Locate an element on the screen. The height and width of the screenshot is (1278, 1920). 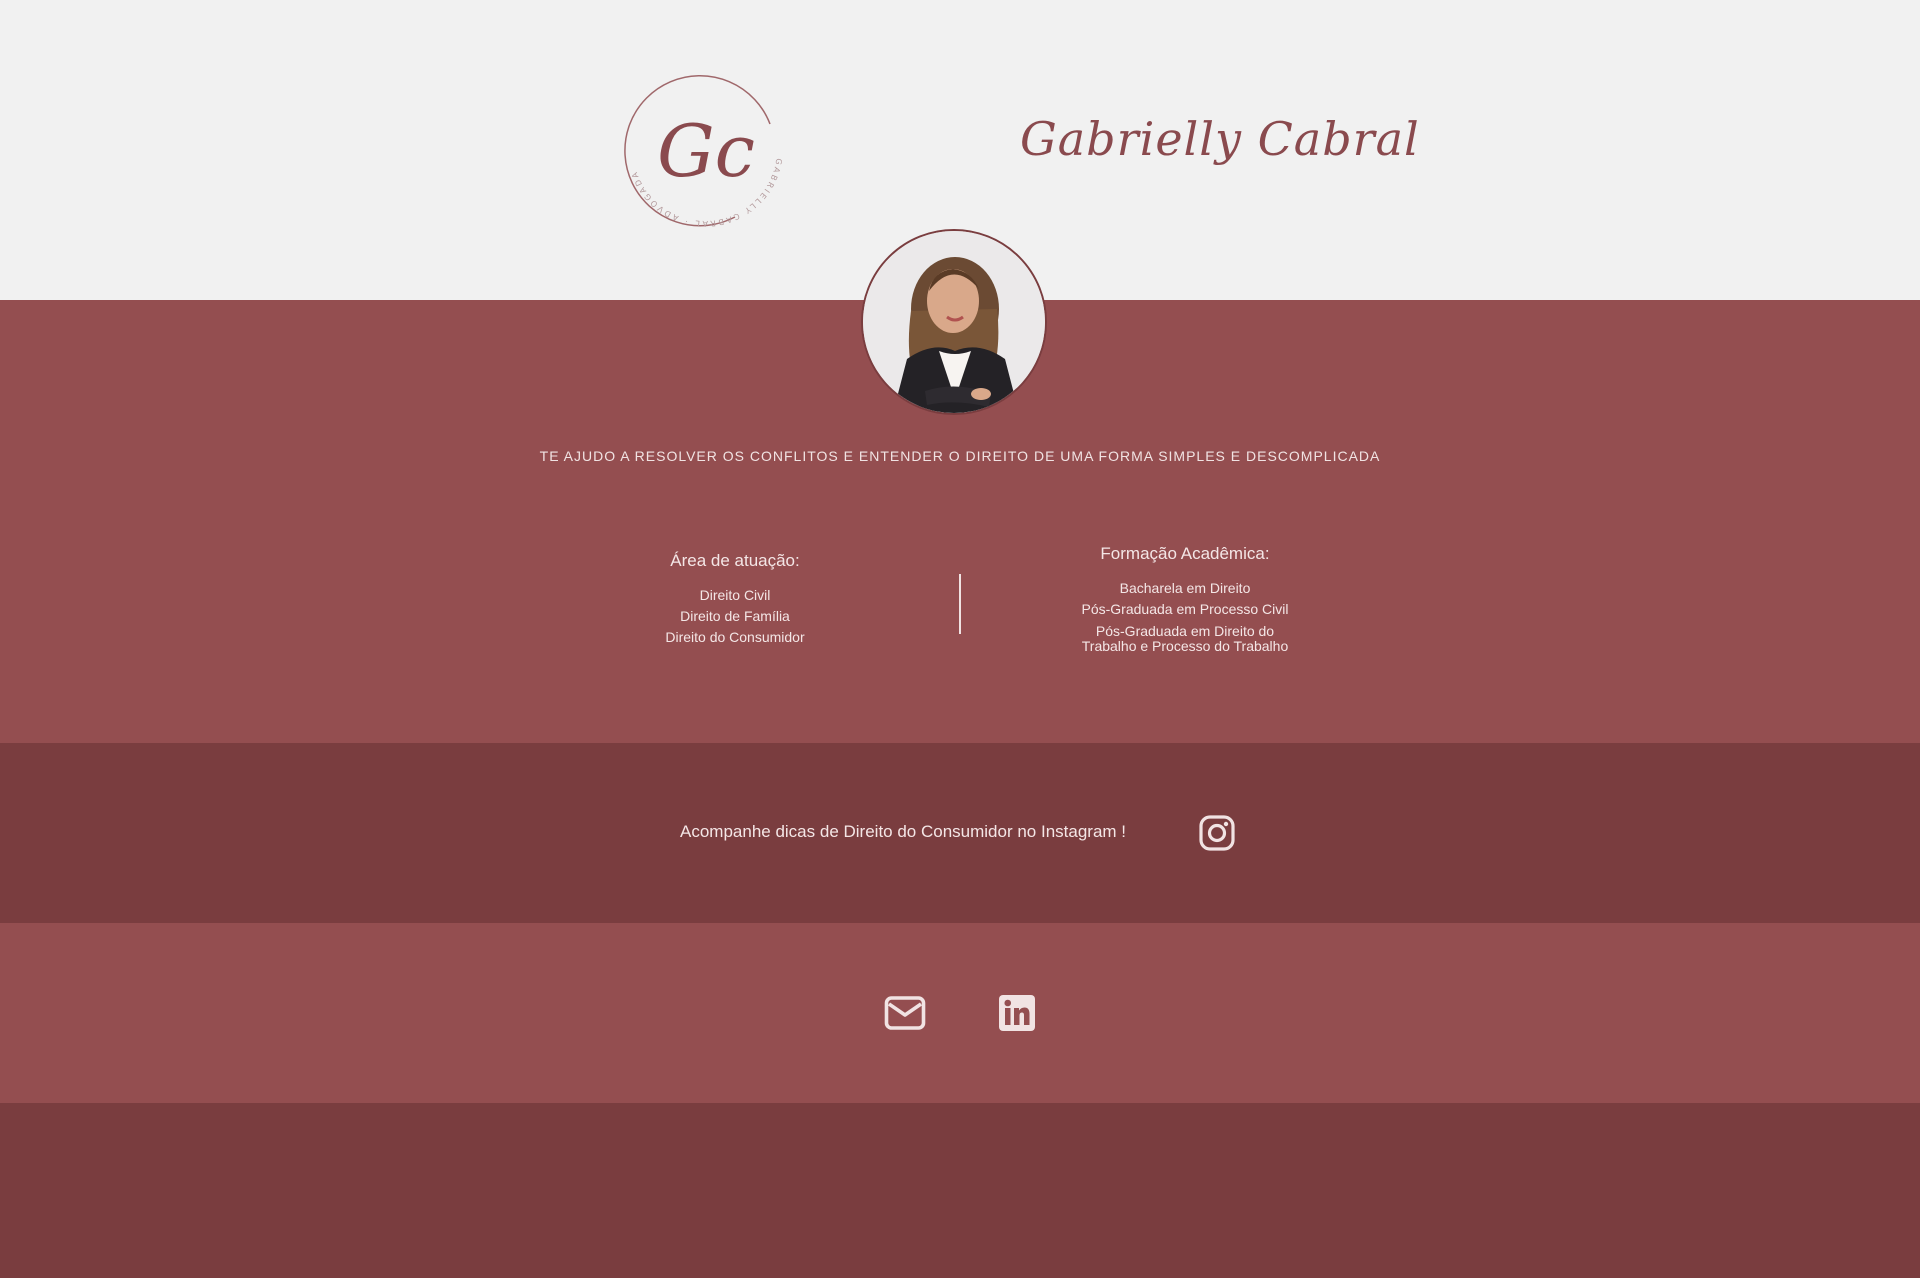
practice-areas-title: Área de atuação: is located at coordinates (735, 560).